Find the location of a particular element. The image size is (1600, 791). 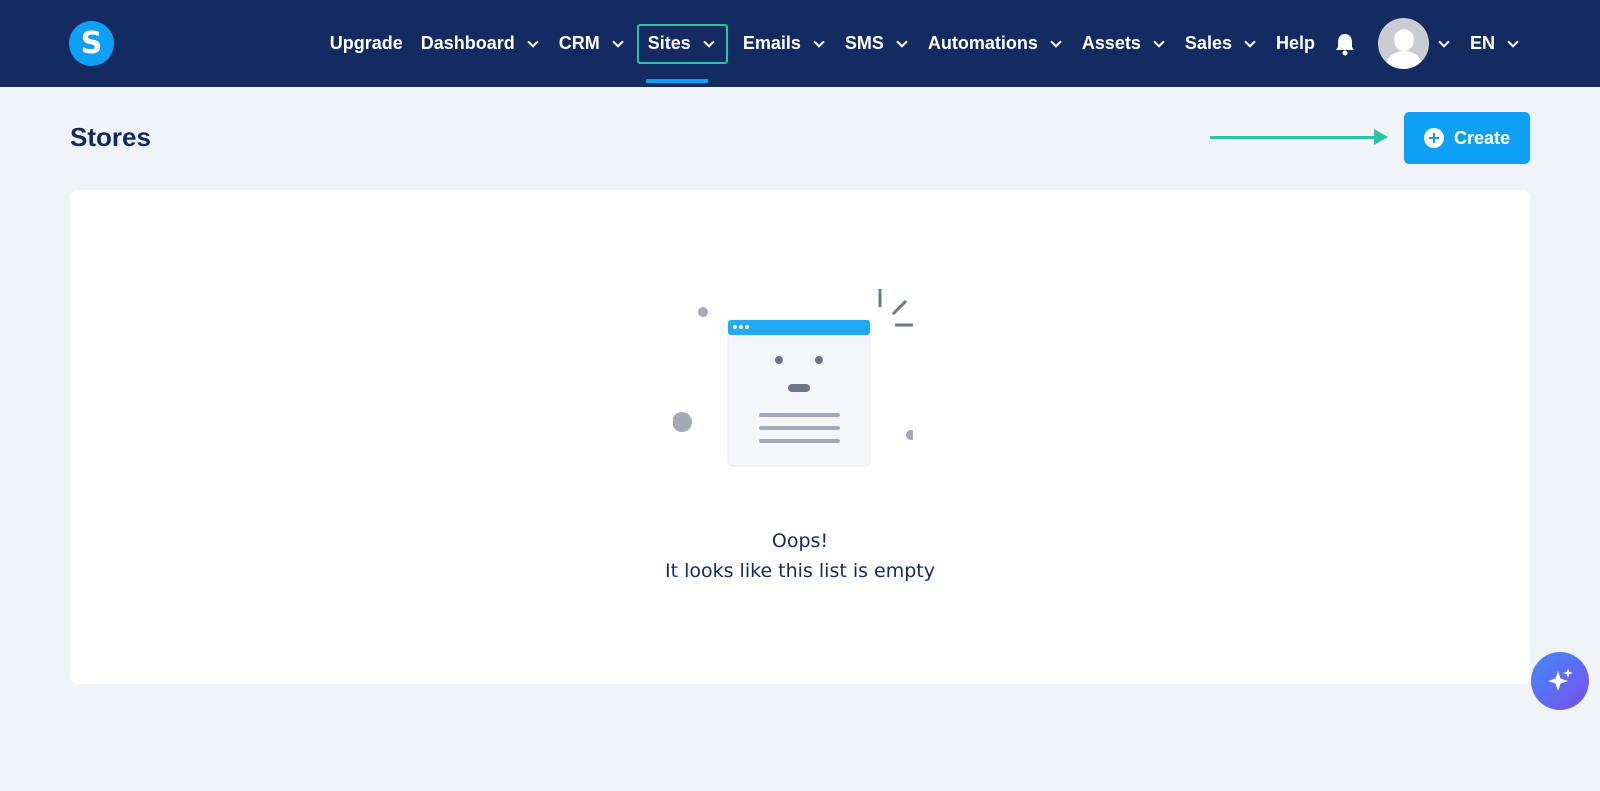

sparkle-icon is located at coordinates (1560, 679).